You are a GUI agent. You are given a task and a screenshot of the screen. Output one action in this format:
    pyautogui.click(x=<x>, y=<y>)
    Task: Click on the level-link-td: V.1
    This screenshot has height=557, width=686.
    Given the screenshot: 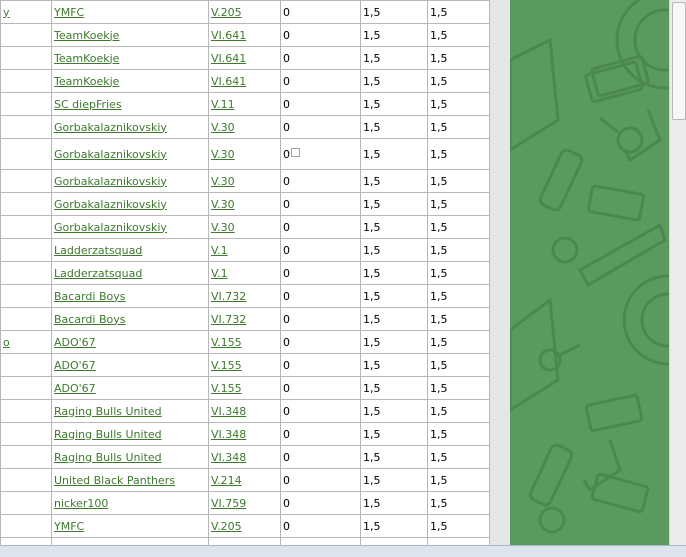 What is the action you would take?
    pyautogui.click(x=244, y=273)
    